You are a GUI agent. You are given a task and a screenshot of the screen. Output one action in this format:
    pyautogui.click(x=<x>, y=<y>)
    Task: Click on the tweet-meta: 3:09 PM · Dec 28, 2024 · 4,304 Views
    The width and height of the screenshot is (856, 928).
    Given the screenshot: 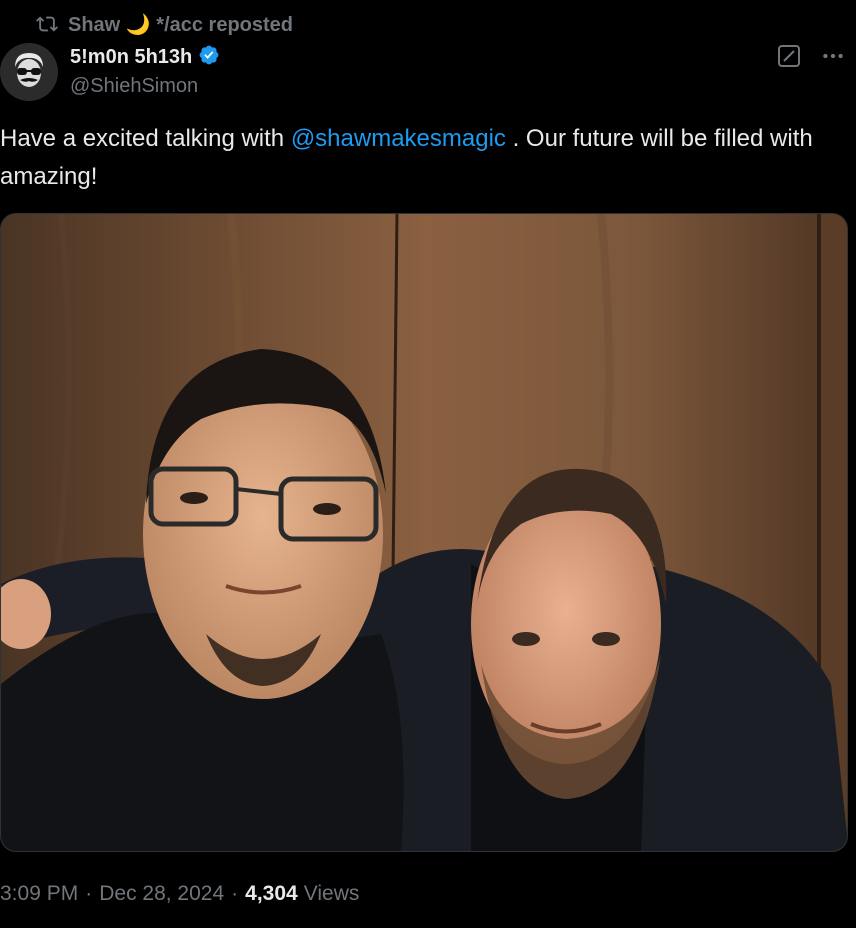 What is the action you would take?
    pyautogui.click(x=179, y=894)
    